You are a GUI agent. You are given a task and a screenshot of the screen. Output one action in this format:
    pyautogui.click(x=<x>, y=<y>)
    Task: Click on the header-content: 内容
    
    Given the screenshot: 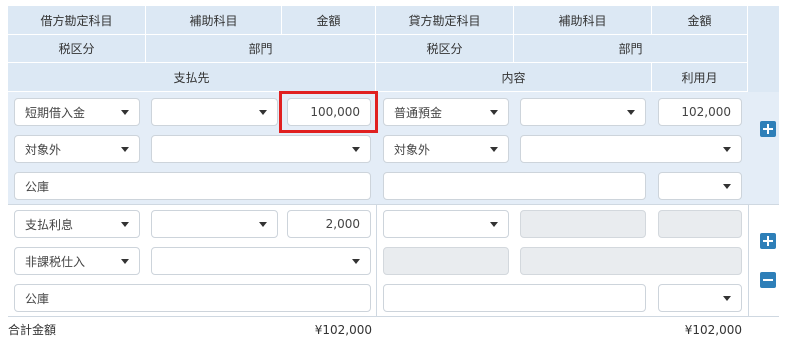 What is the action you would take?
    pyautogui.click(x=514, y=77)
    